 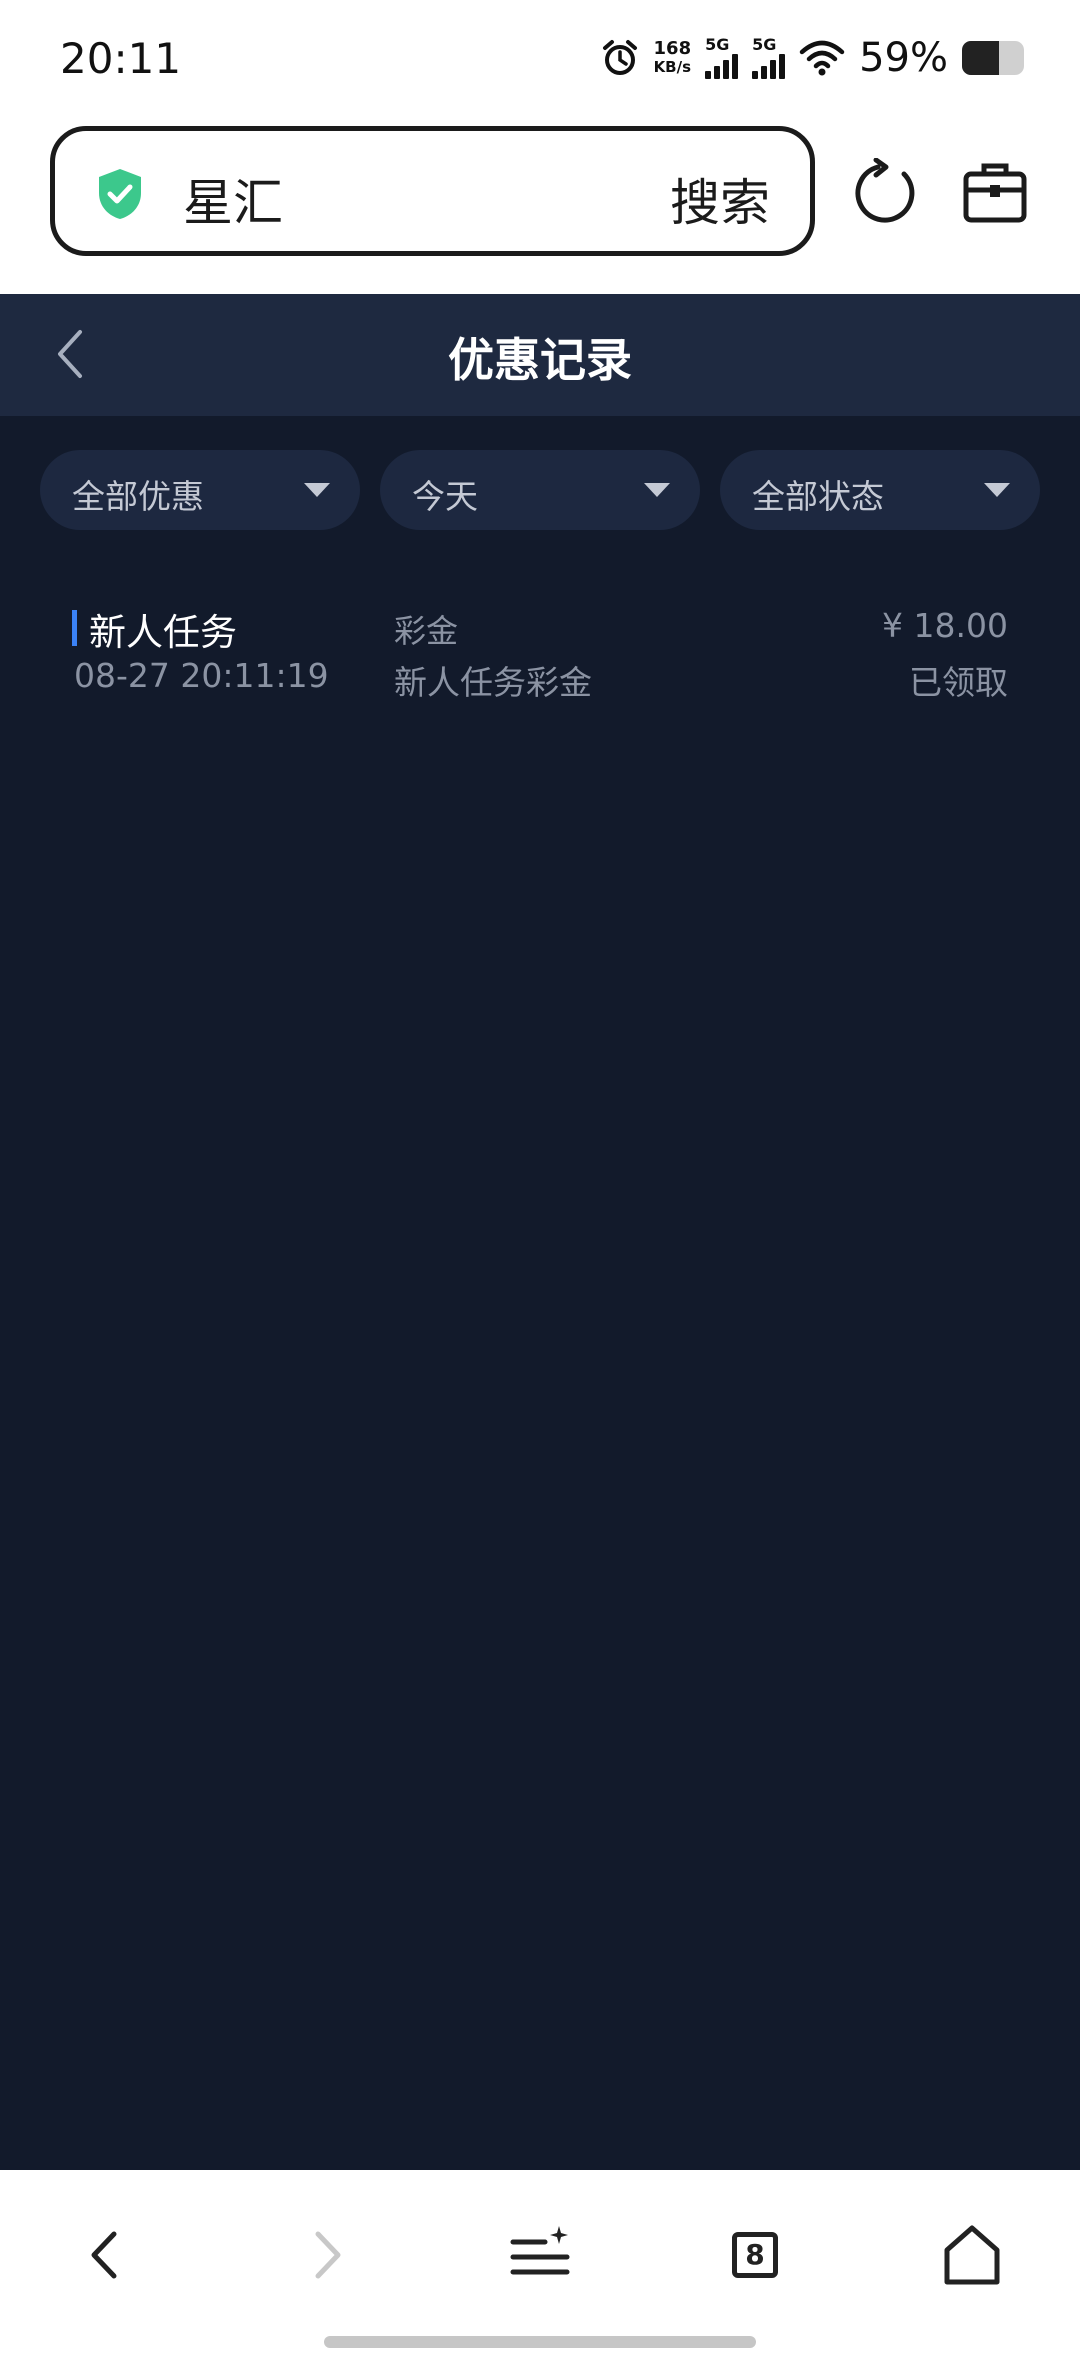 What do you see at coordinates (818, 496) in the screenshot?
I see `filter-label: 全部状态` at bounding box center [818, 496].